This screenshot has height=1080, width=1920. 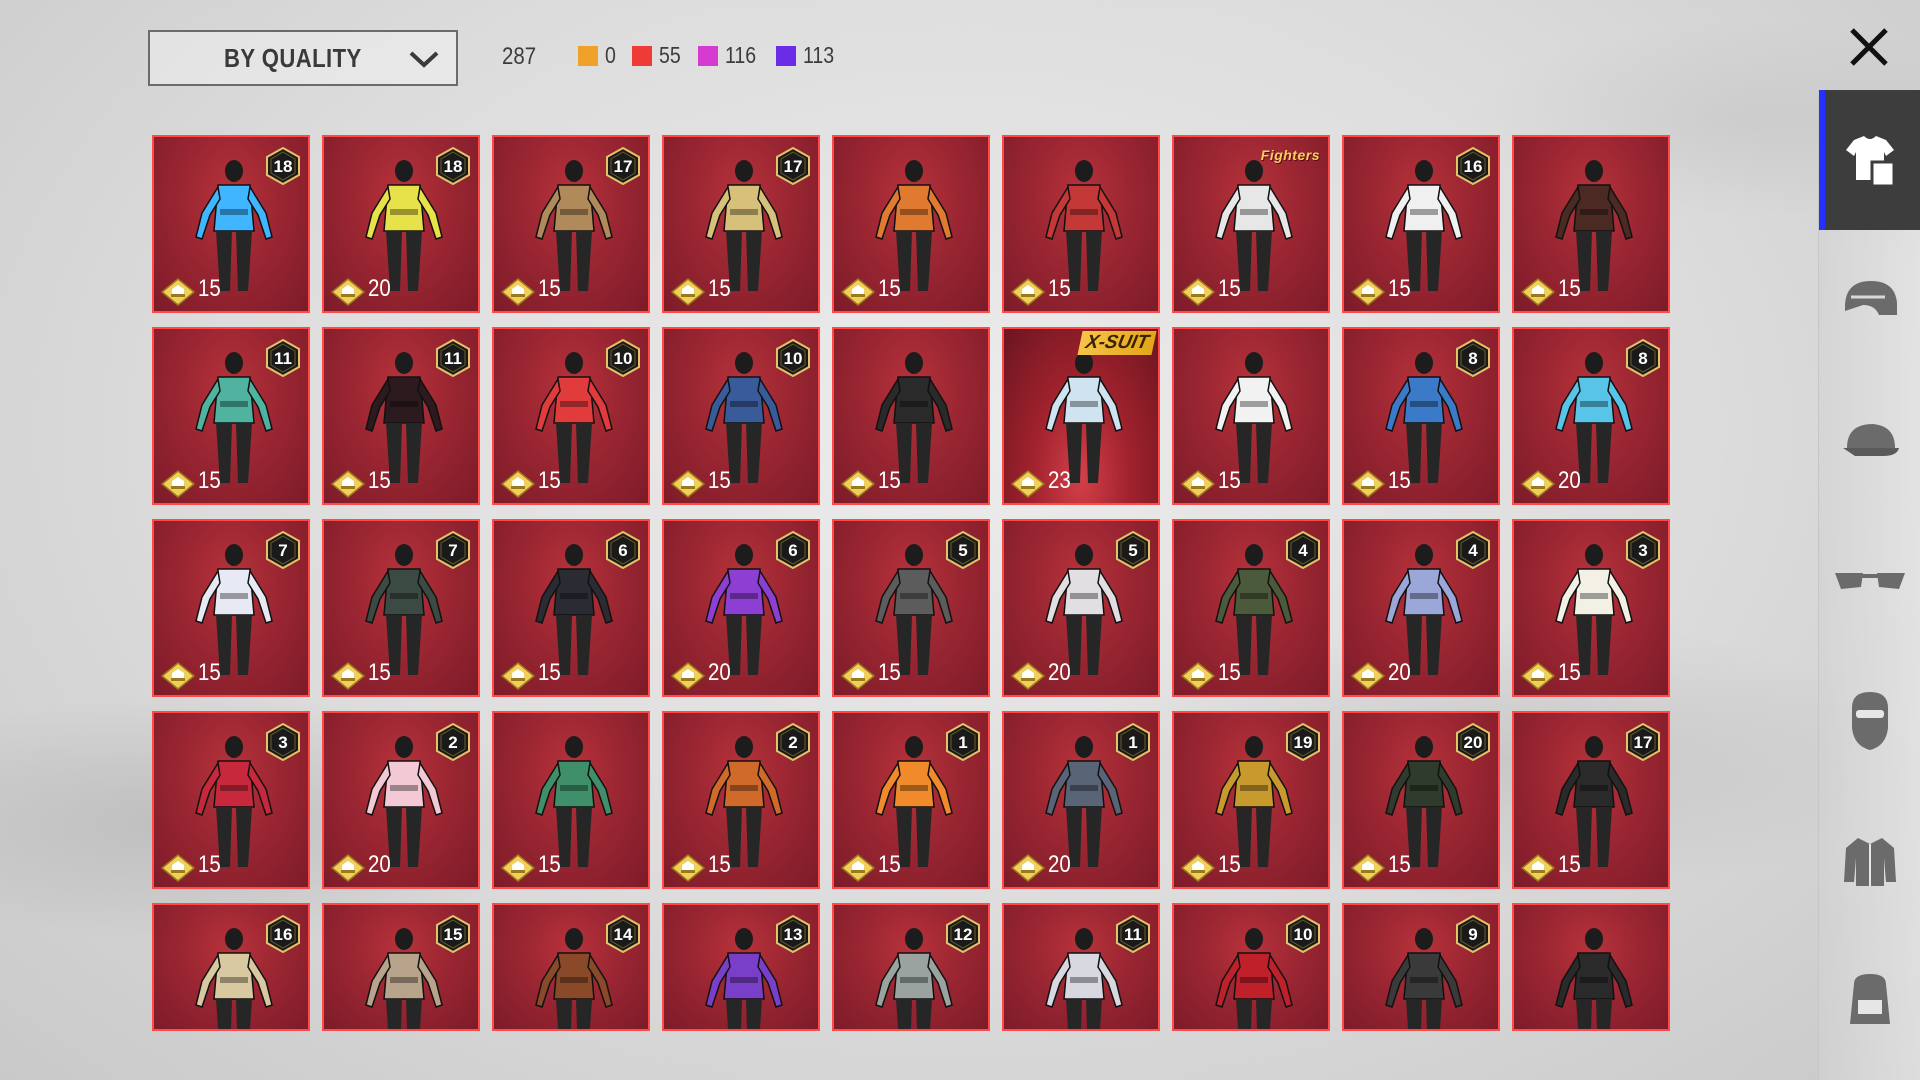 I want to click on tab-helmet, so click(x=1869, y=300).